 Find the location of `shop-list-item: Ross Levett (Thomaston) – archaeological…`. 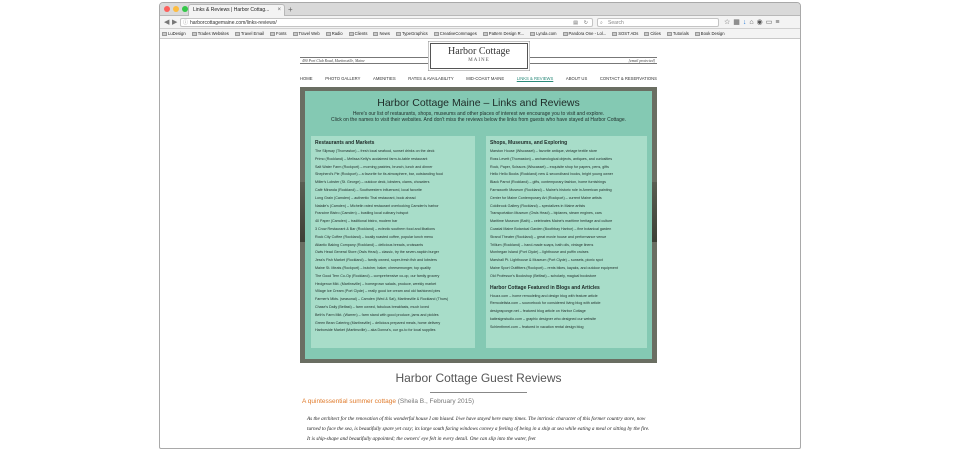

shop-list-item: Ross Levett (Thomaston) – archaeological… is located at coordinates (566, 160).